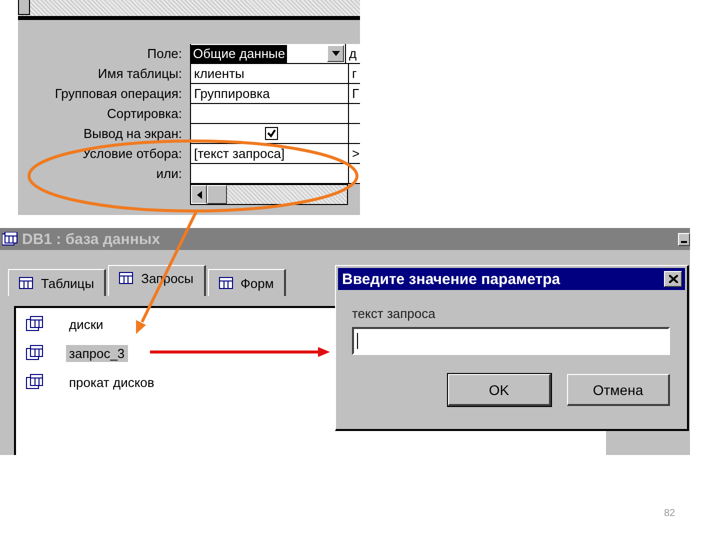 The height and width of the screenshot is (540, 720). Describe the element at coordinates (164, 54) in the screenshot. I see `row-label: Поле:` at that location.